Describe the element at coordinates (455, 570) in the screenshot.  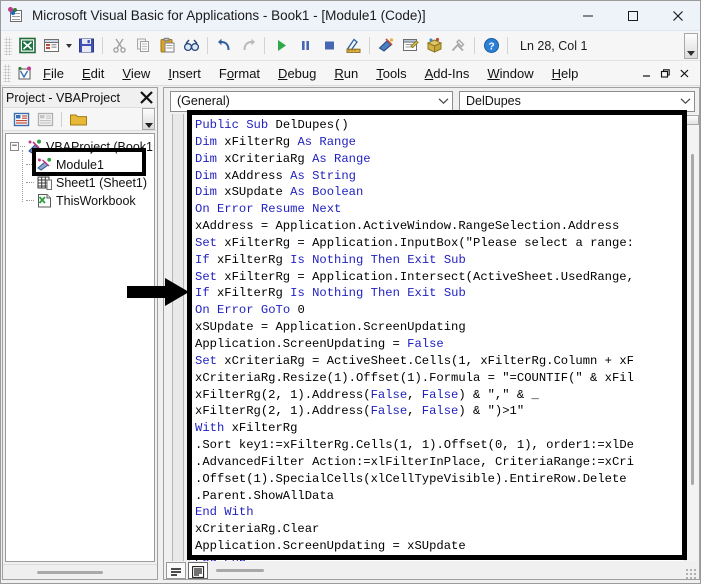
I see `code-horizontal-scrollbar` at that location.